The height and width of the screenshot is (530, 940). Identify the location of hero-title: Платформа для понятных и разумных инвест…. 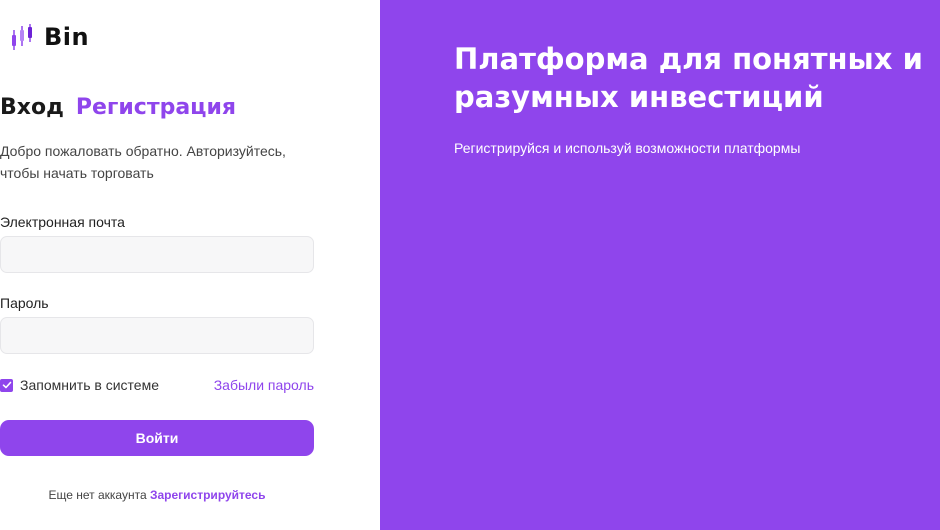
(688, 78).